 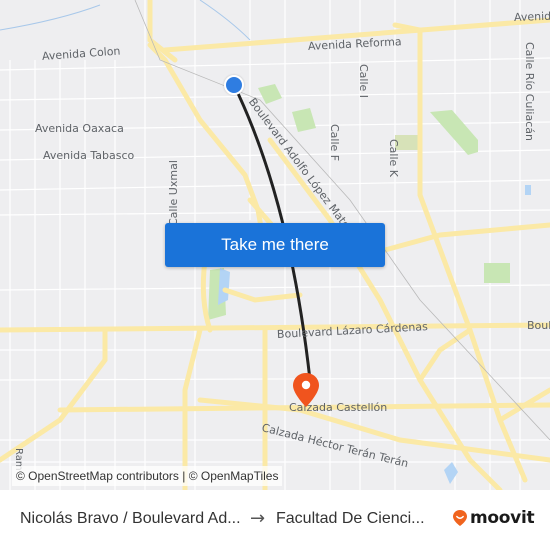 I want to click on street-label-boulevard: Boul, so click(x=538, y=325).